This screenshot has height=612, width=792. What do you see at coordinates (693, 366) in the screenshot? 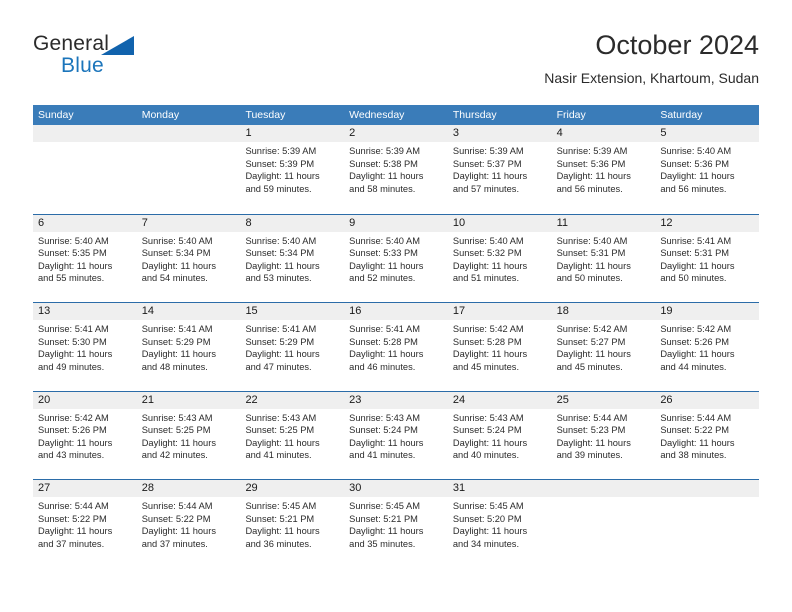
I see `day-info-line: and 44 minutes.` at bounding box center [693, 366].